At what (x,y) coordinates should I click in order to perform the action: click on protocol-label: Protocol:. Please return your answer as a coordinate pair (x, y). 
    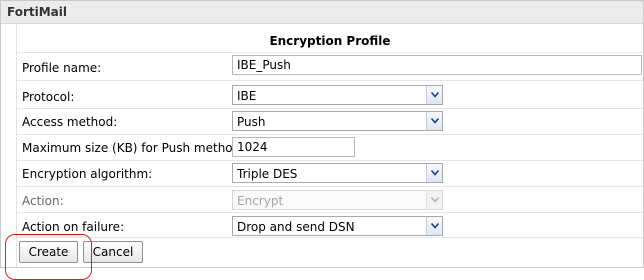
    Looking at the image, I should click on (48, 97).